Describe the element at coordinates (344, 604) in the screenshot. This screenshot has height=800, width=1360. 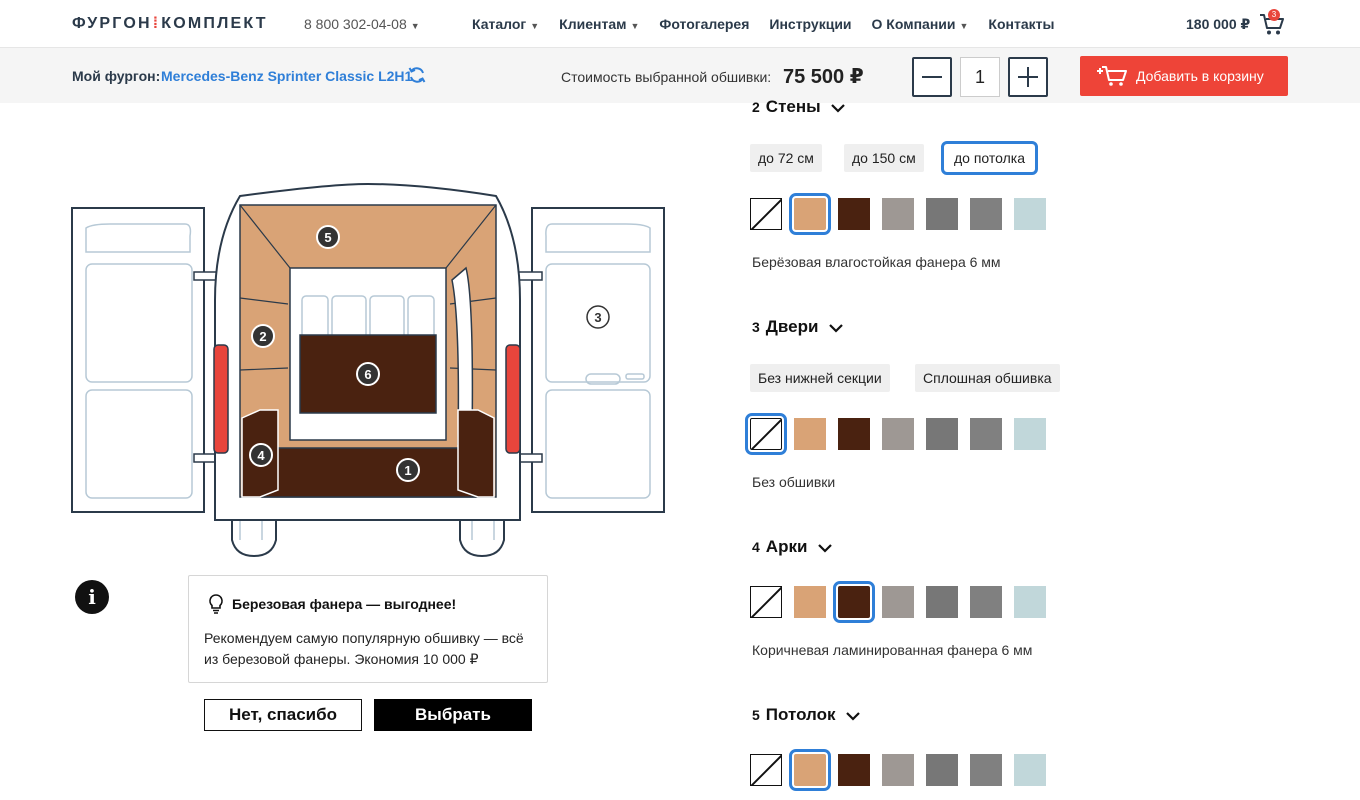
I see `tip-title: Березовая фанера — выгоднее!` at that location.